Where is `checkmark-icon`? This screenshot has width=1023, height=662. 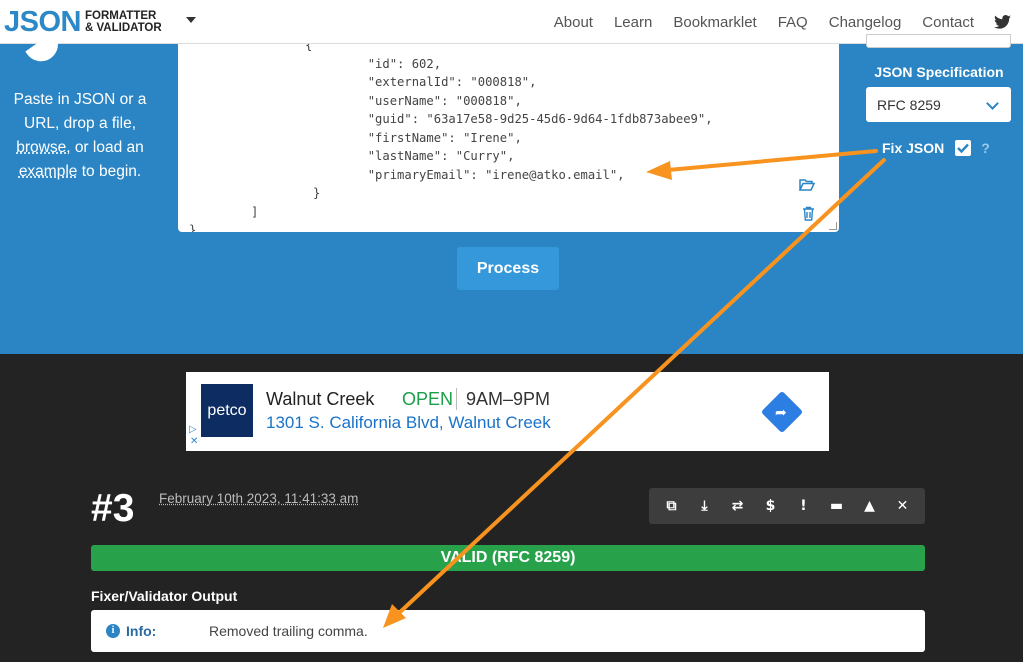 checkmark-icon is located at coordinates (963, 148).